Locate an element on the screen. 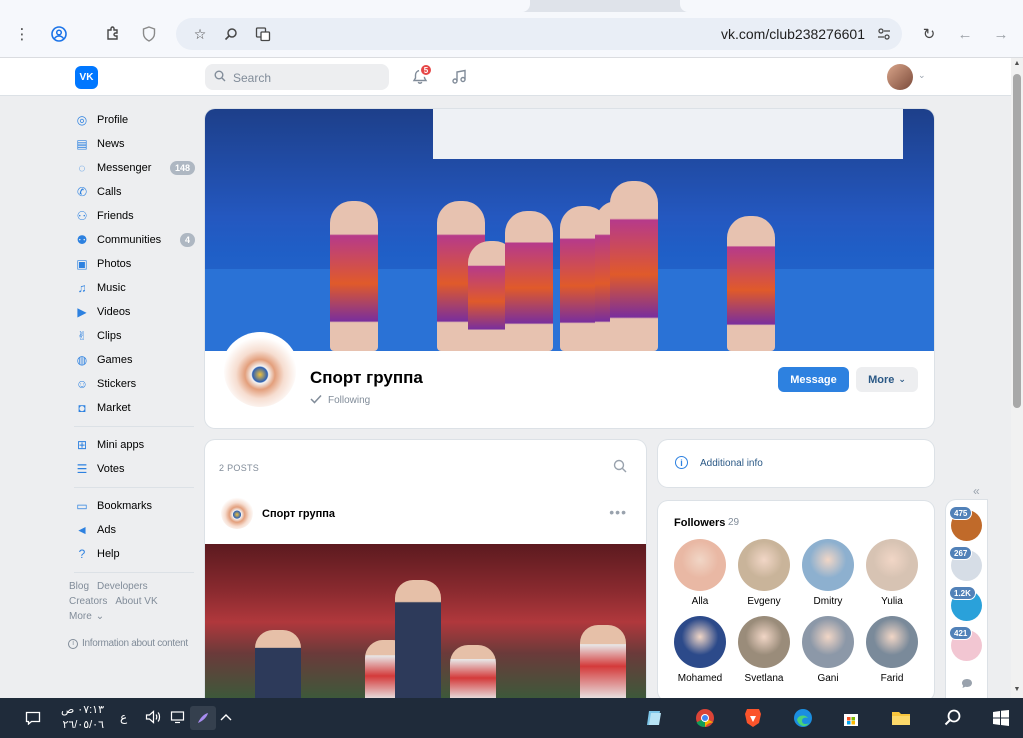 This screenshot has width=1023, height=738. bookmark-star-icon: ☆ is located at coordinates (200, 34).